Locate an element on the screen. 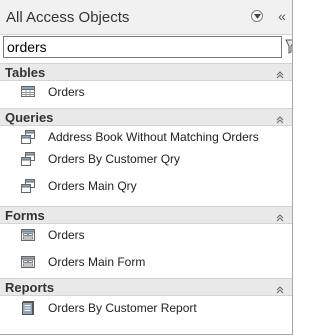 Image resolution: width=320 pixels, height=335 pixels. group-label: Queries is located at coordinates (29, 117).